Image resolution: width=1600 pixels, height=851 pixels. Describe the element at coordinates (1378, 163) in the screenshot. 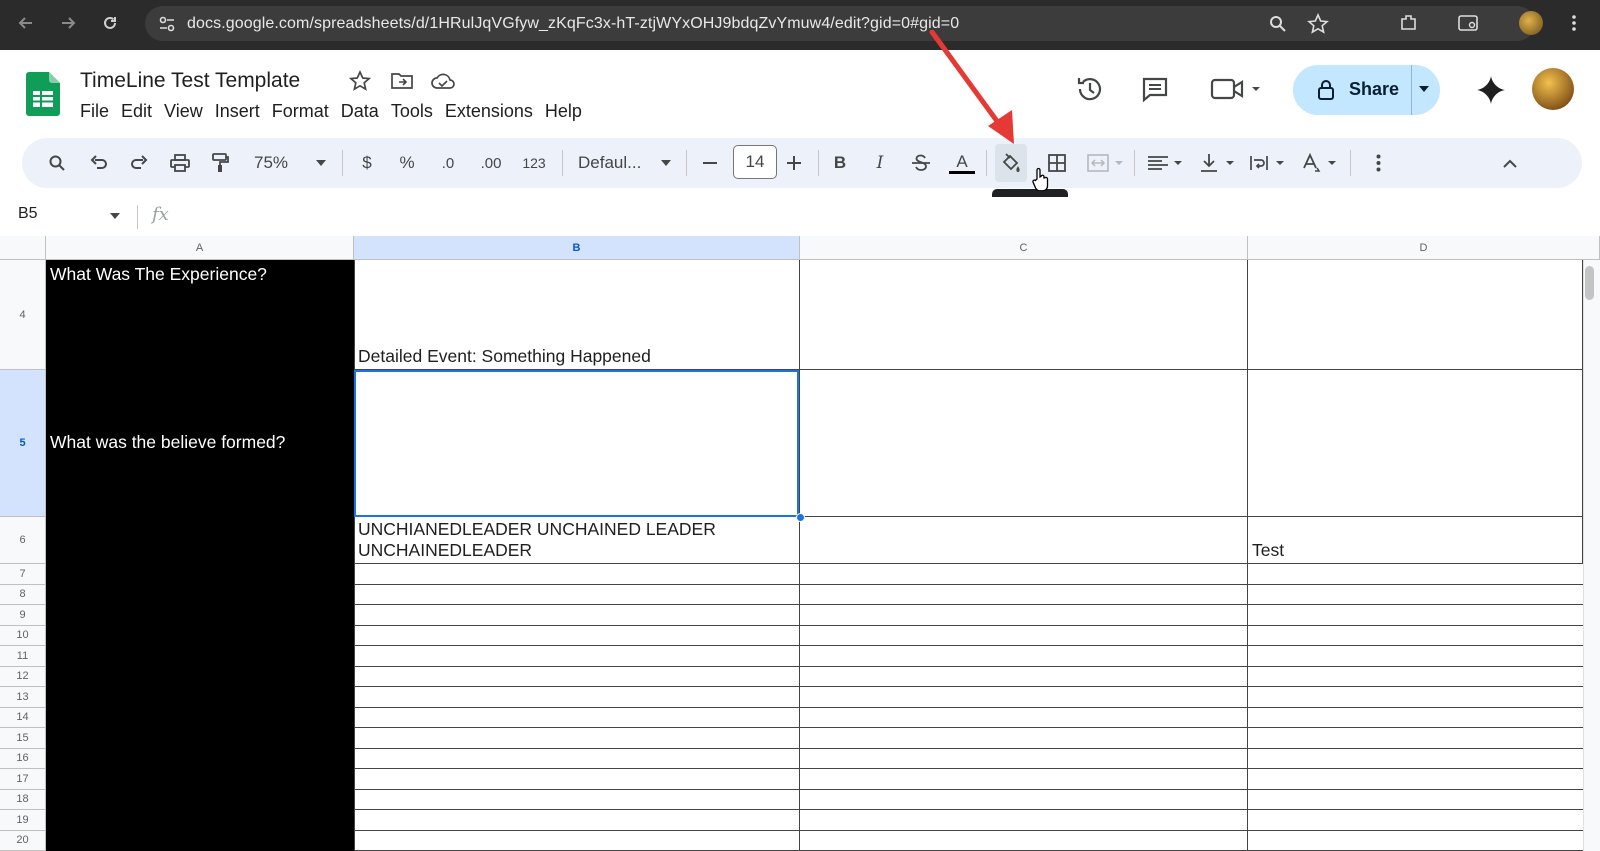

I see `more-options-icon` at that location.